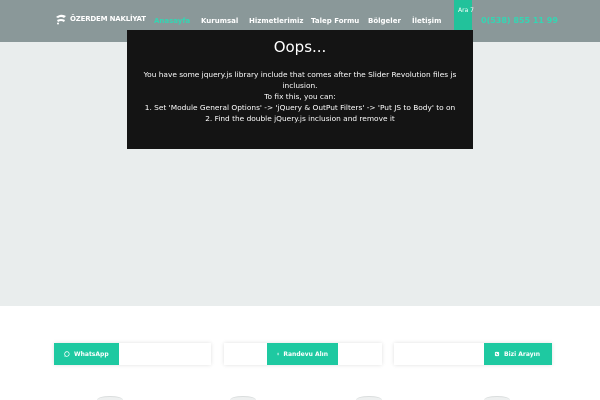  I want to click on randevu-button: Randevu Alın, so click(302, 354).